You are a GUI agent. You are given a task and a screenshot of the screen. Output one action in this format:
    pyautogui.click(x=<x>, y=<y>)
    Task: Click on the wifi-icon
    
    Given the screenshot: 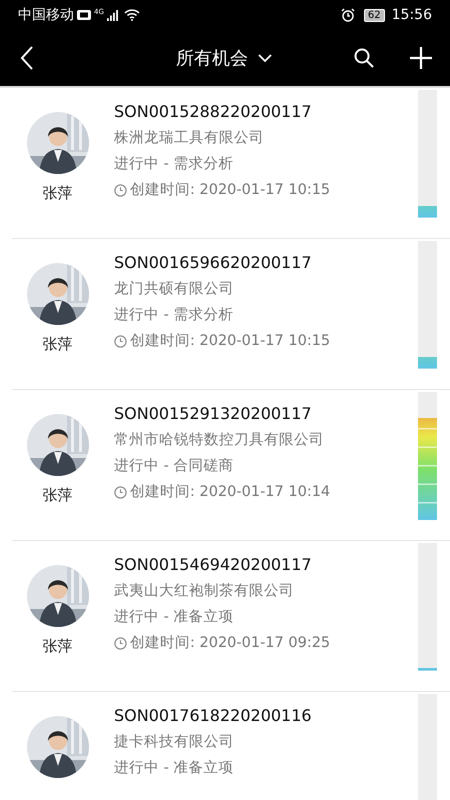 What is the action you would take?
    pyautogui.click(x=132, y=15)
    